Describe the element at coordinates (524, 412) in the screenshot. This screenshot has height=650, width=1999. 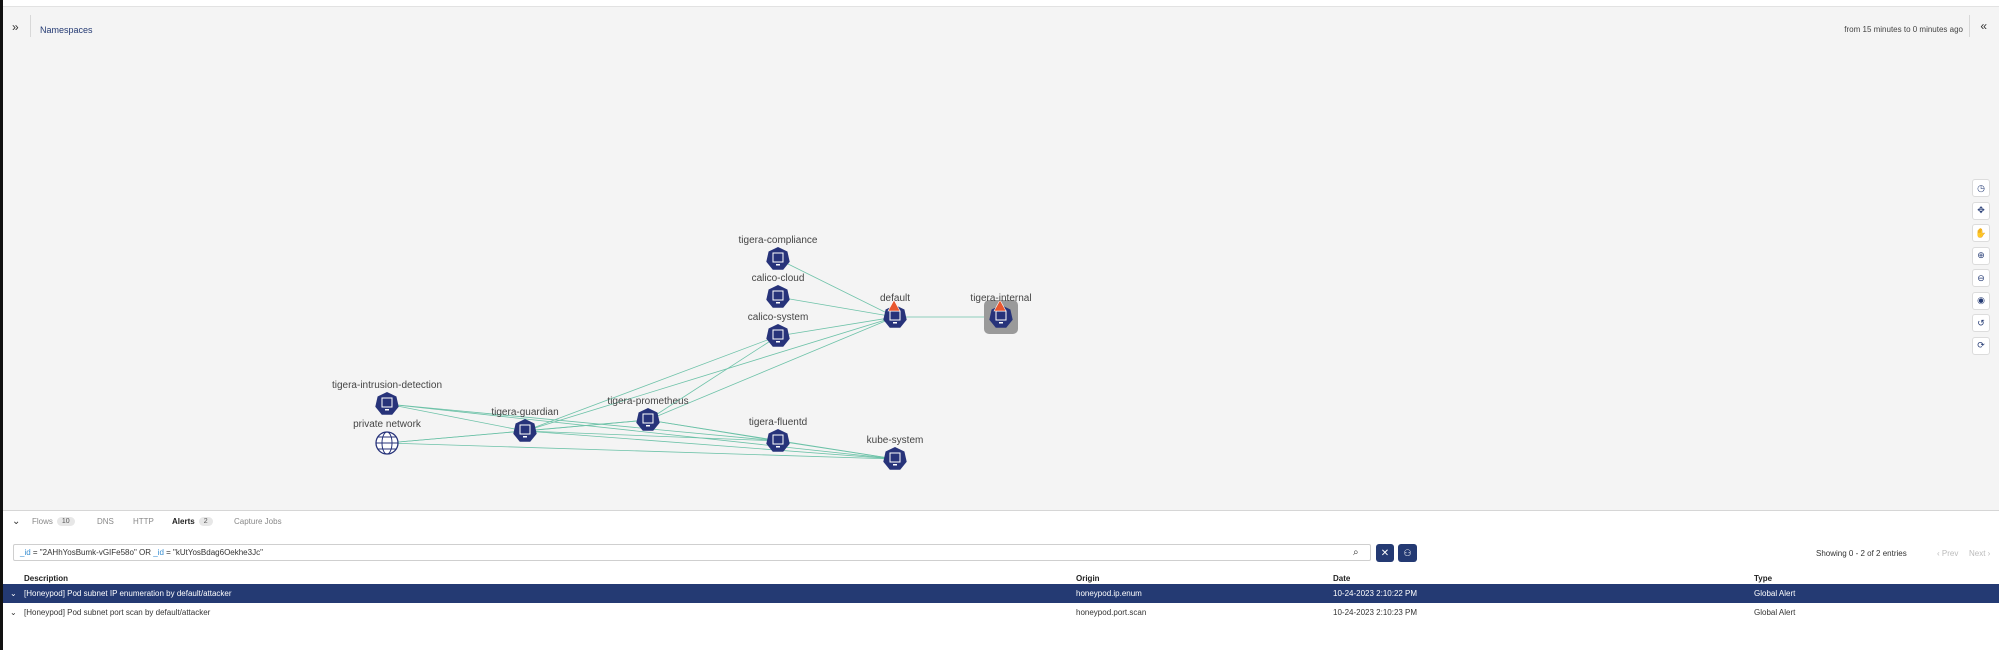
I see `node-label: tigera-guardian` at that location.